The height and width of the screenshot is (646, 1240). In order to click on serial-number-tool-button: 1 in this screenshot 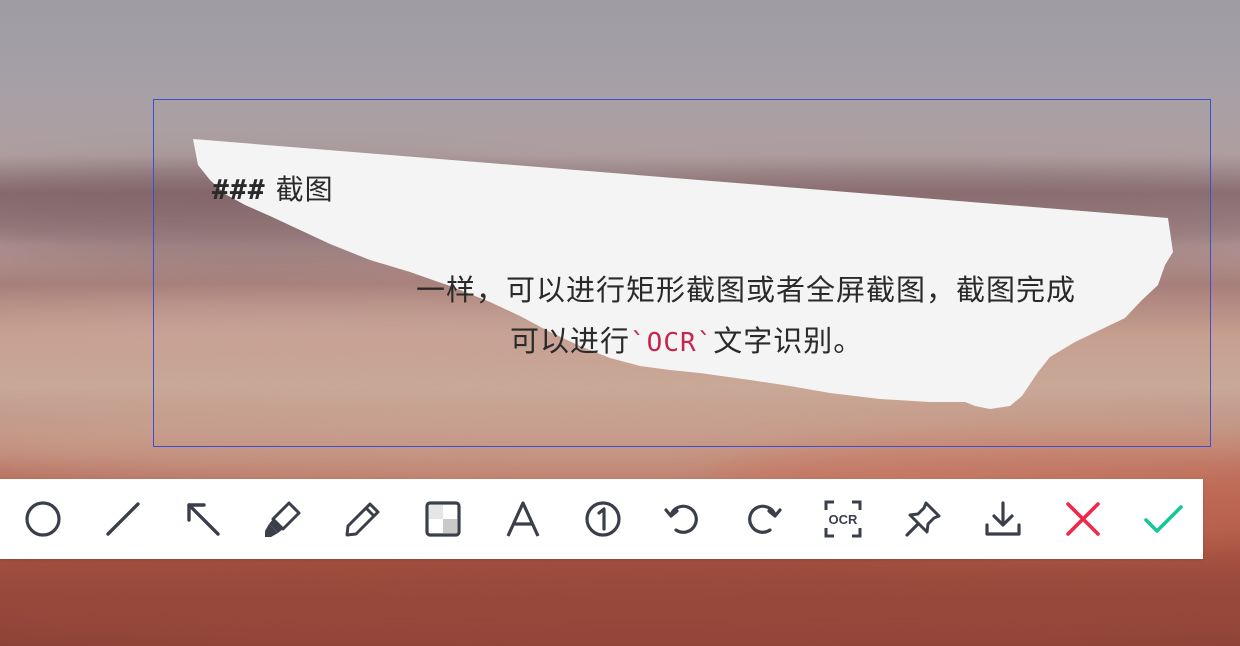, I will do `click(603, 519)`.